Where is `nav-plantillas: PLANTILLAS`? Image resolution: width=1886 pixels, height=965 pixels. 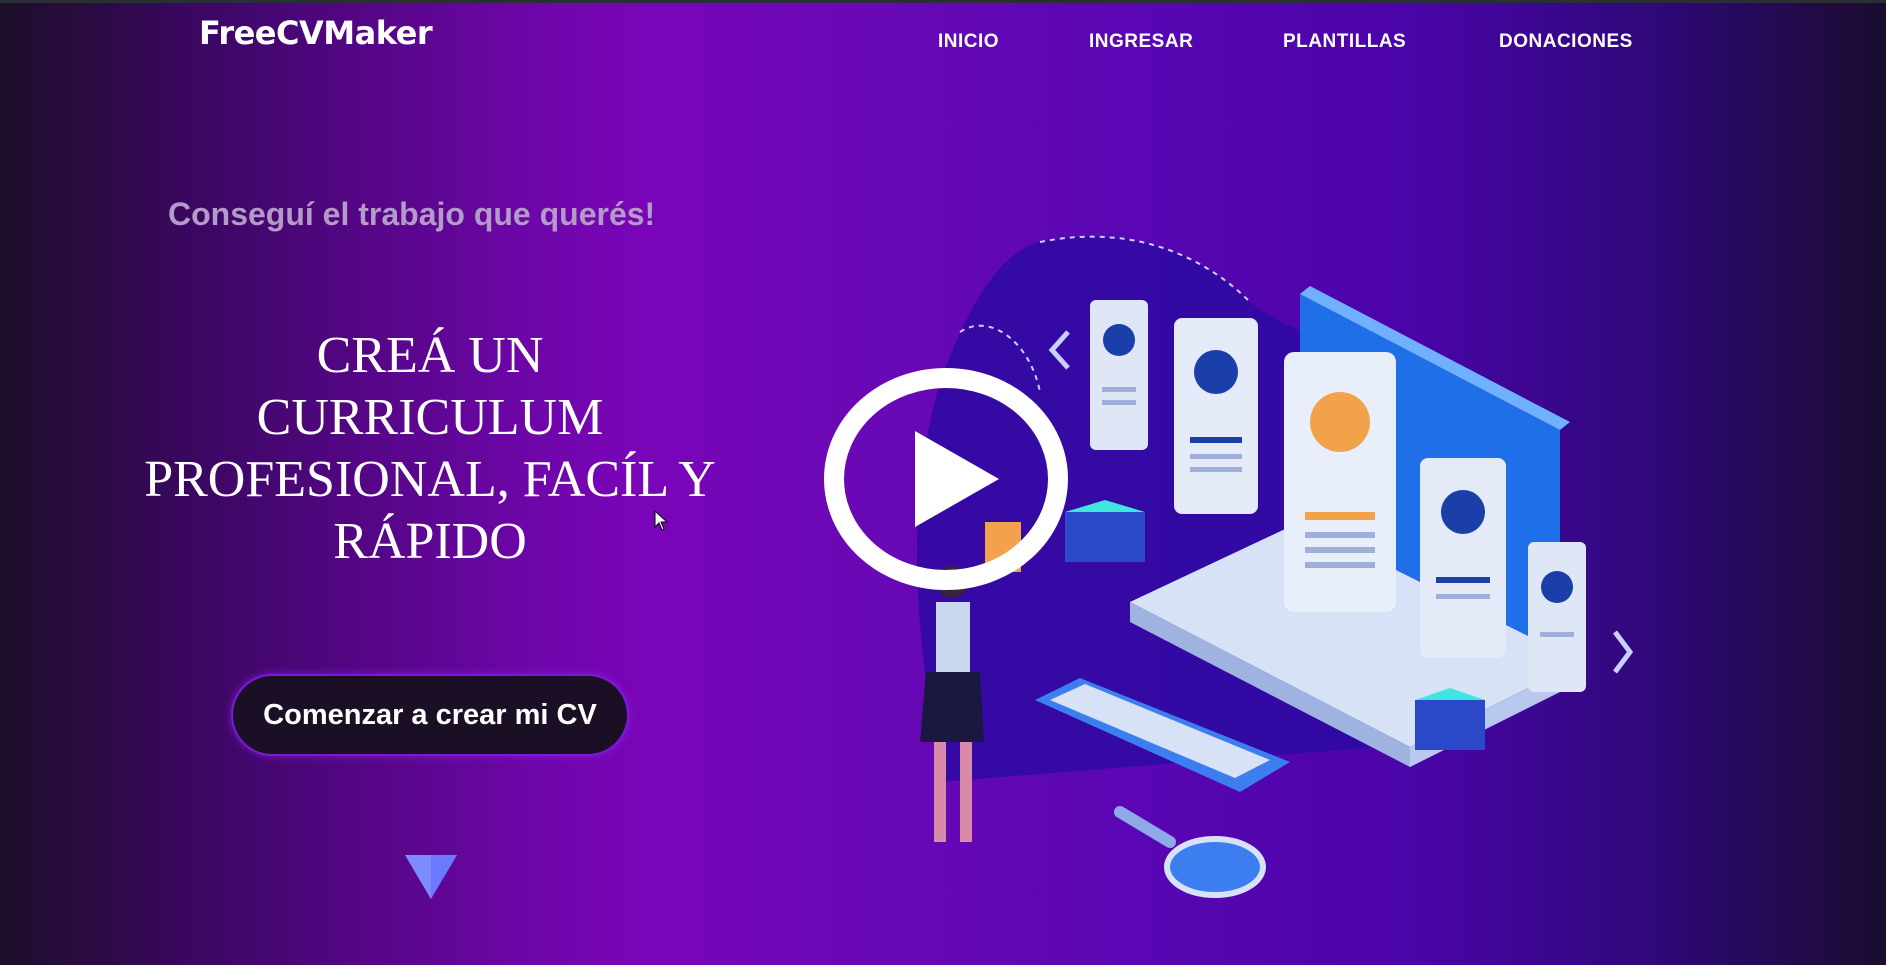
nav-plantillas: PLANTILLAS is located at coordinates (1344, 42).